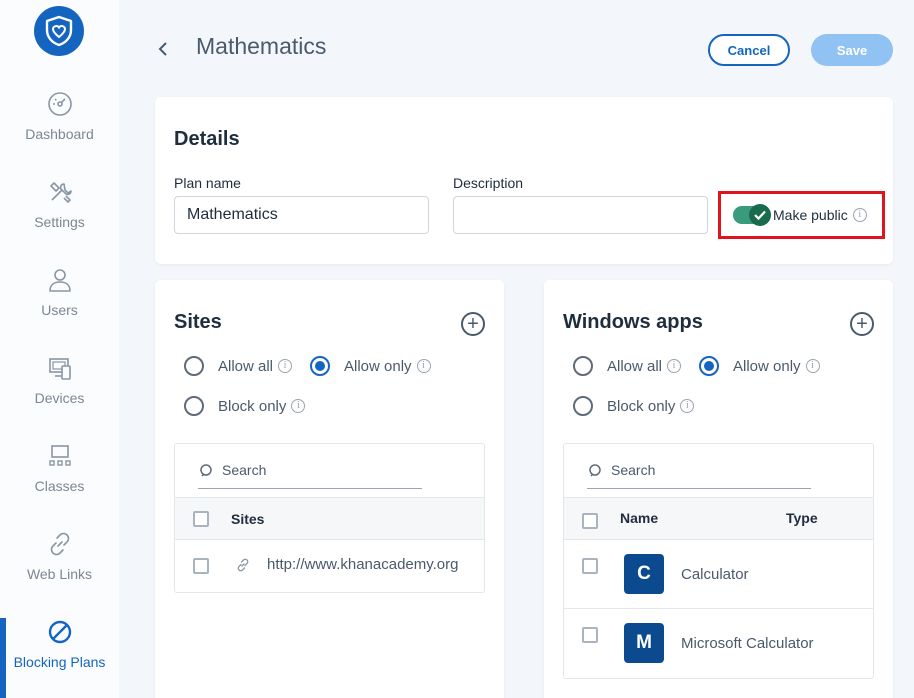 This screenshot has width=914, height=698. What do you see at coordinates (718, 518) in the screenshot?
I see `apps-table-header: Name Type` at bounding box center [718, 518].